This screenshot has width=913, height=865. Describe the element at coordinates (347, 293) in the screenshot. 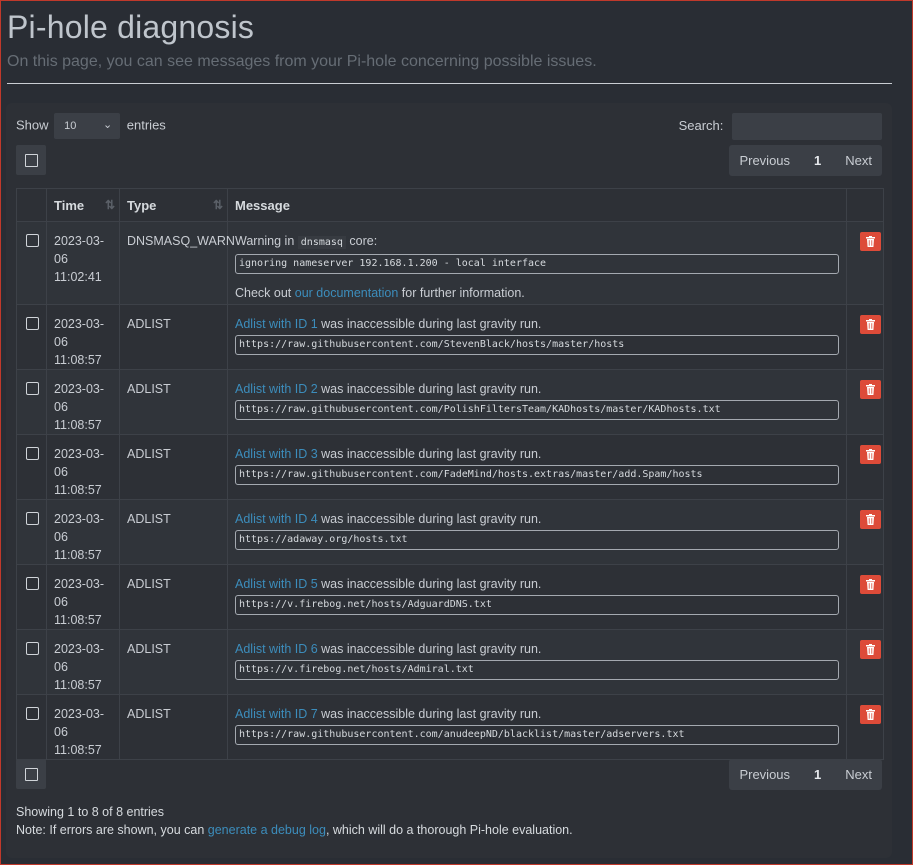

I see `documentation-link: our documentation` at that location.